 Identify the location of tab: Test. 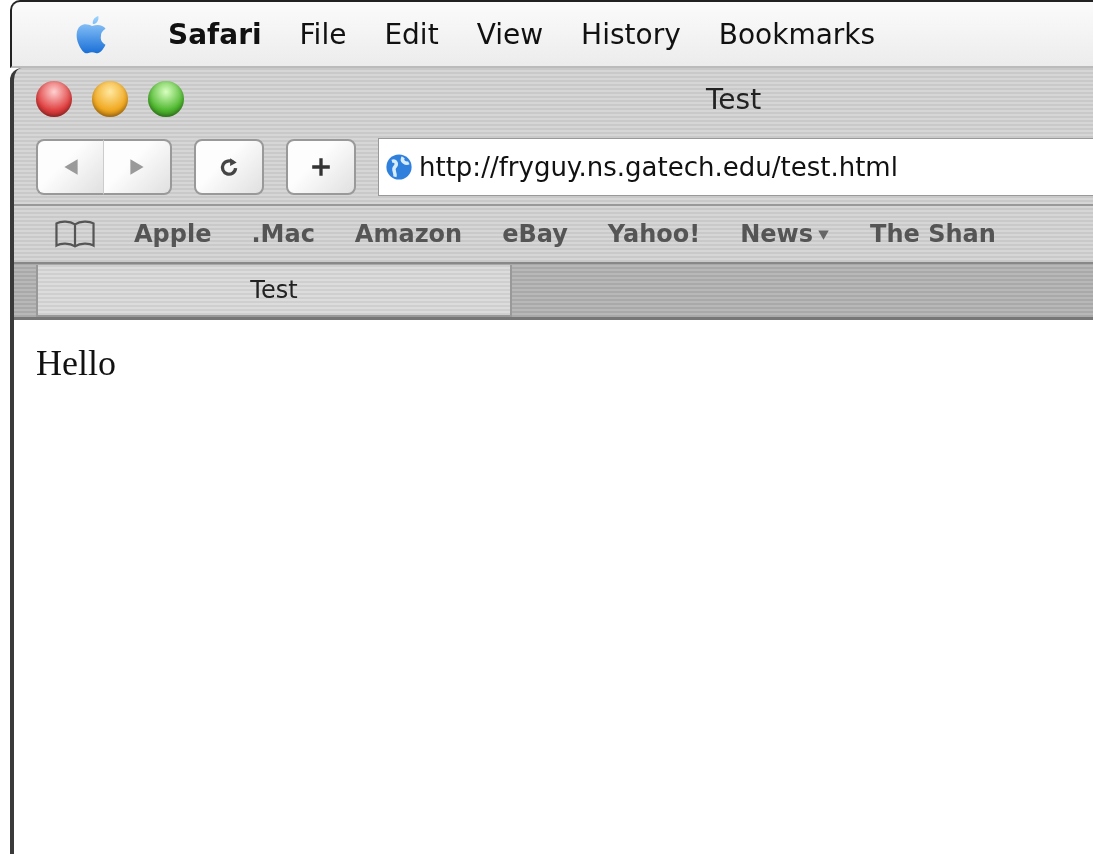
(274, 291).